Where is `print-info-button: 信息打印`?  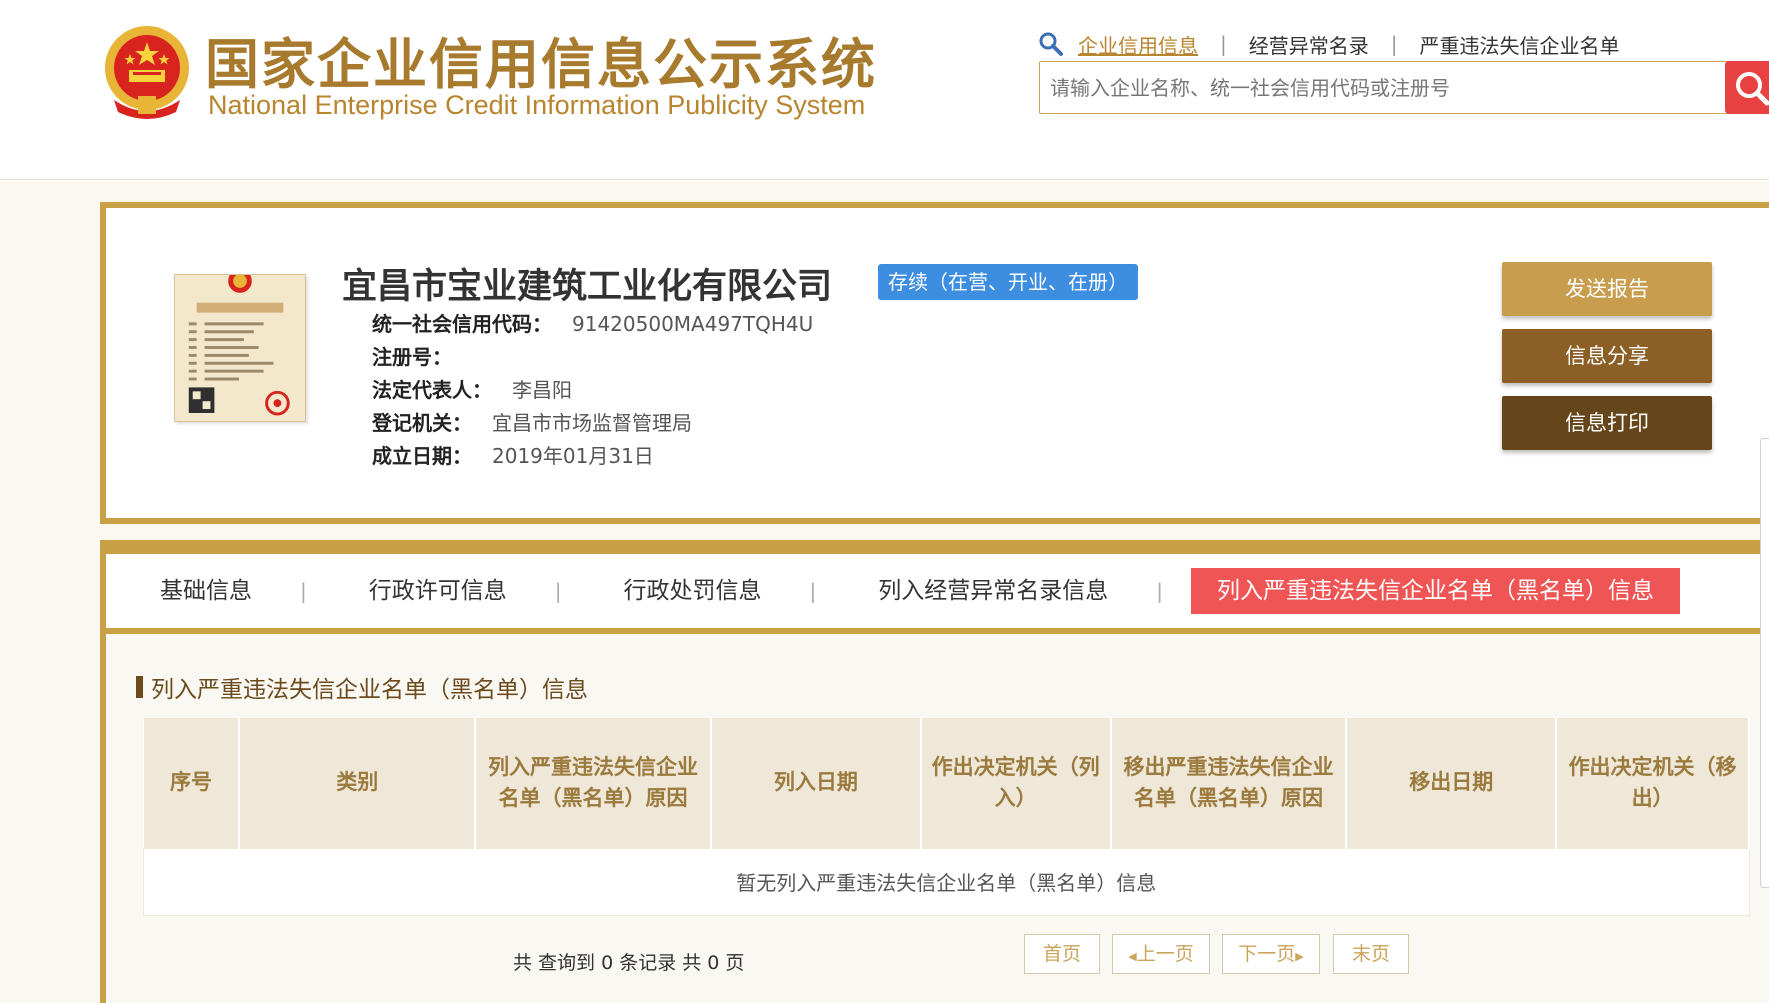 print-info-button: 信息打印 is located at coordinates (1607, 423).